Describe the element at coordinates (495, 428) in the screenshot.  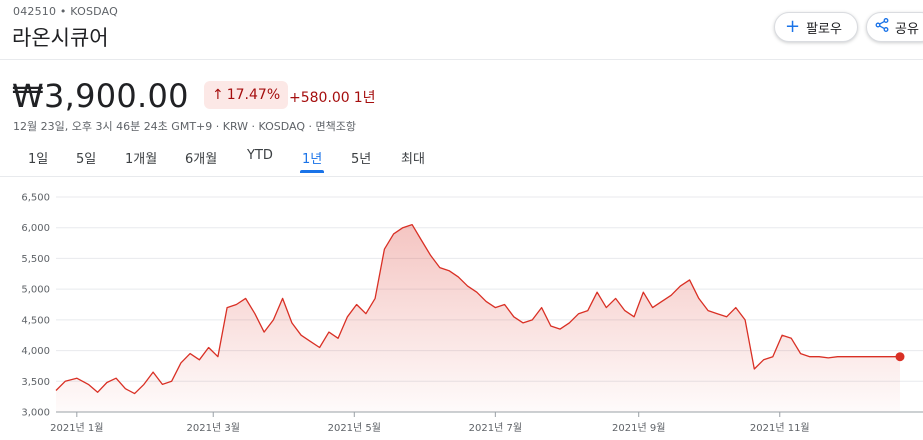
I see `x-tick-label: 2021년 7월` at that location.